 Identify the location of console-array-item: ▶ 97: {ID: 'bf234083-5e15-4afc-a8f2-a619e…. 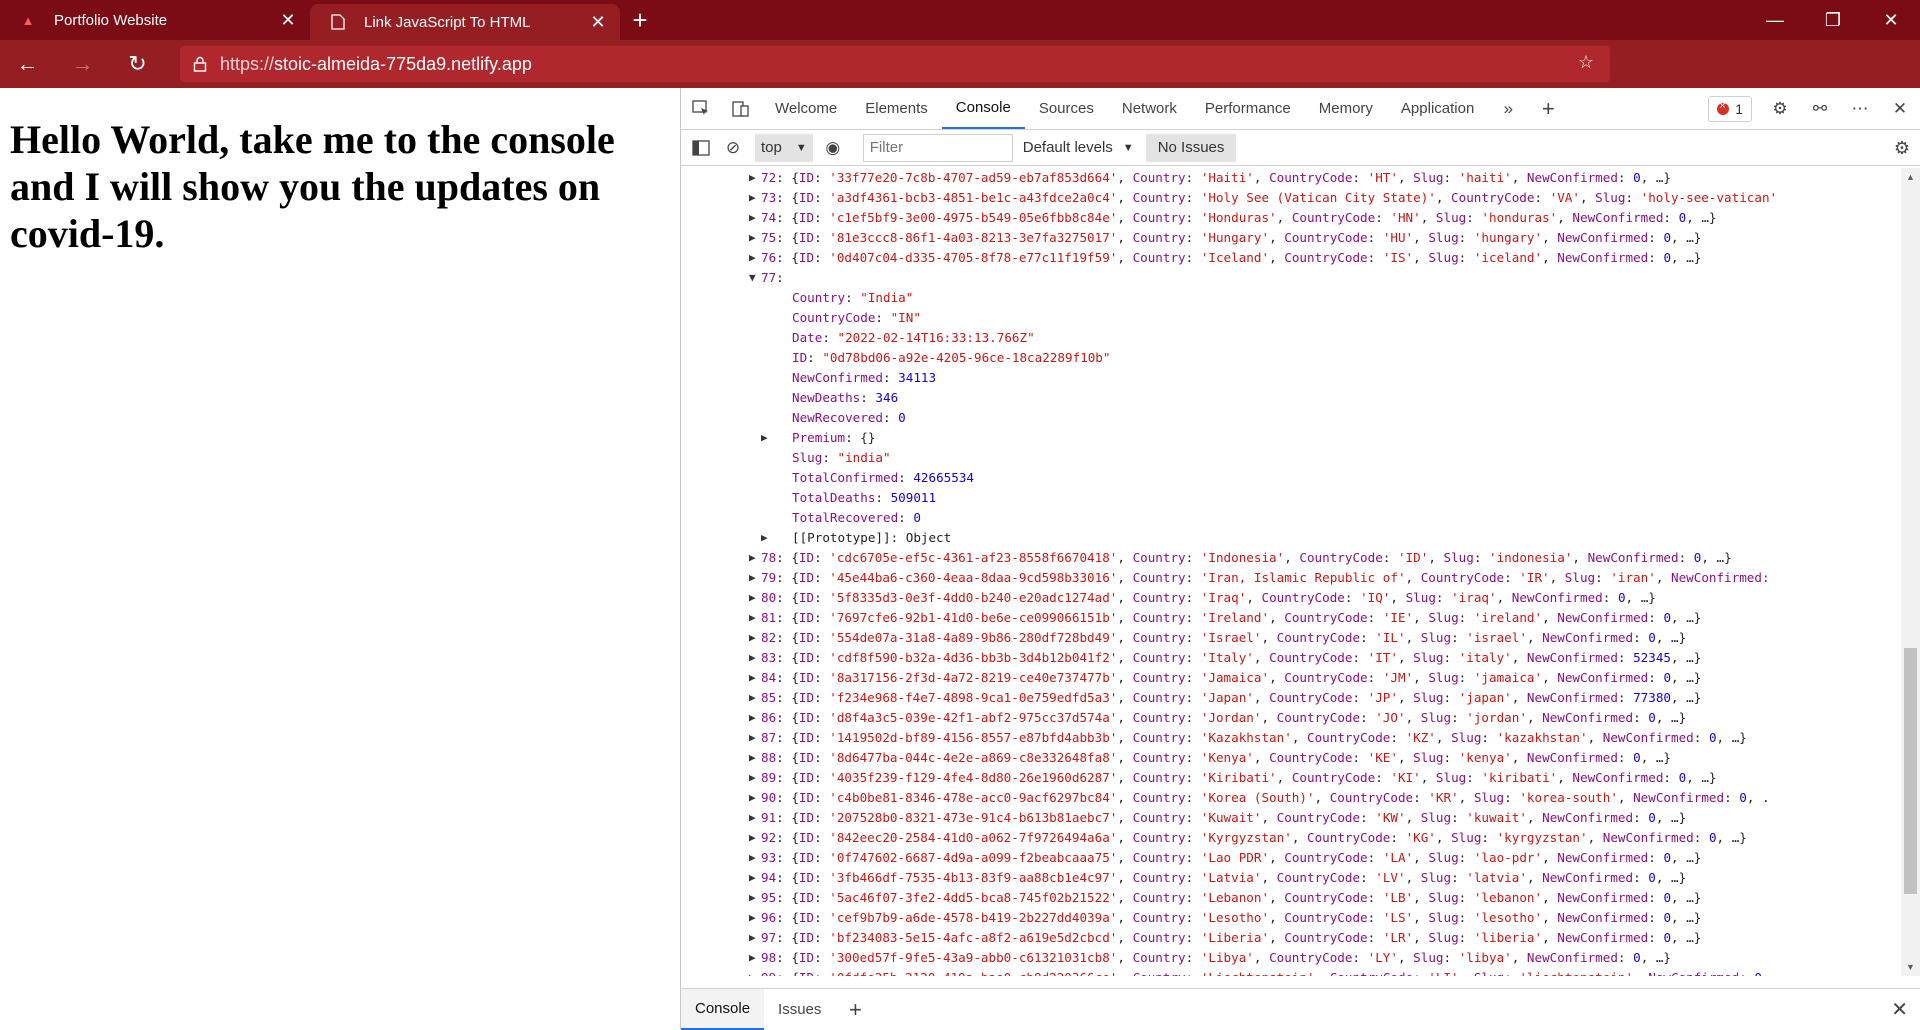
(1291, 938).